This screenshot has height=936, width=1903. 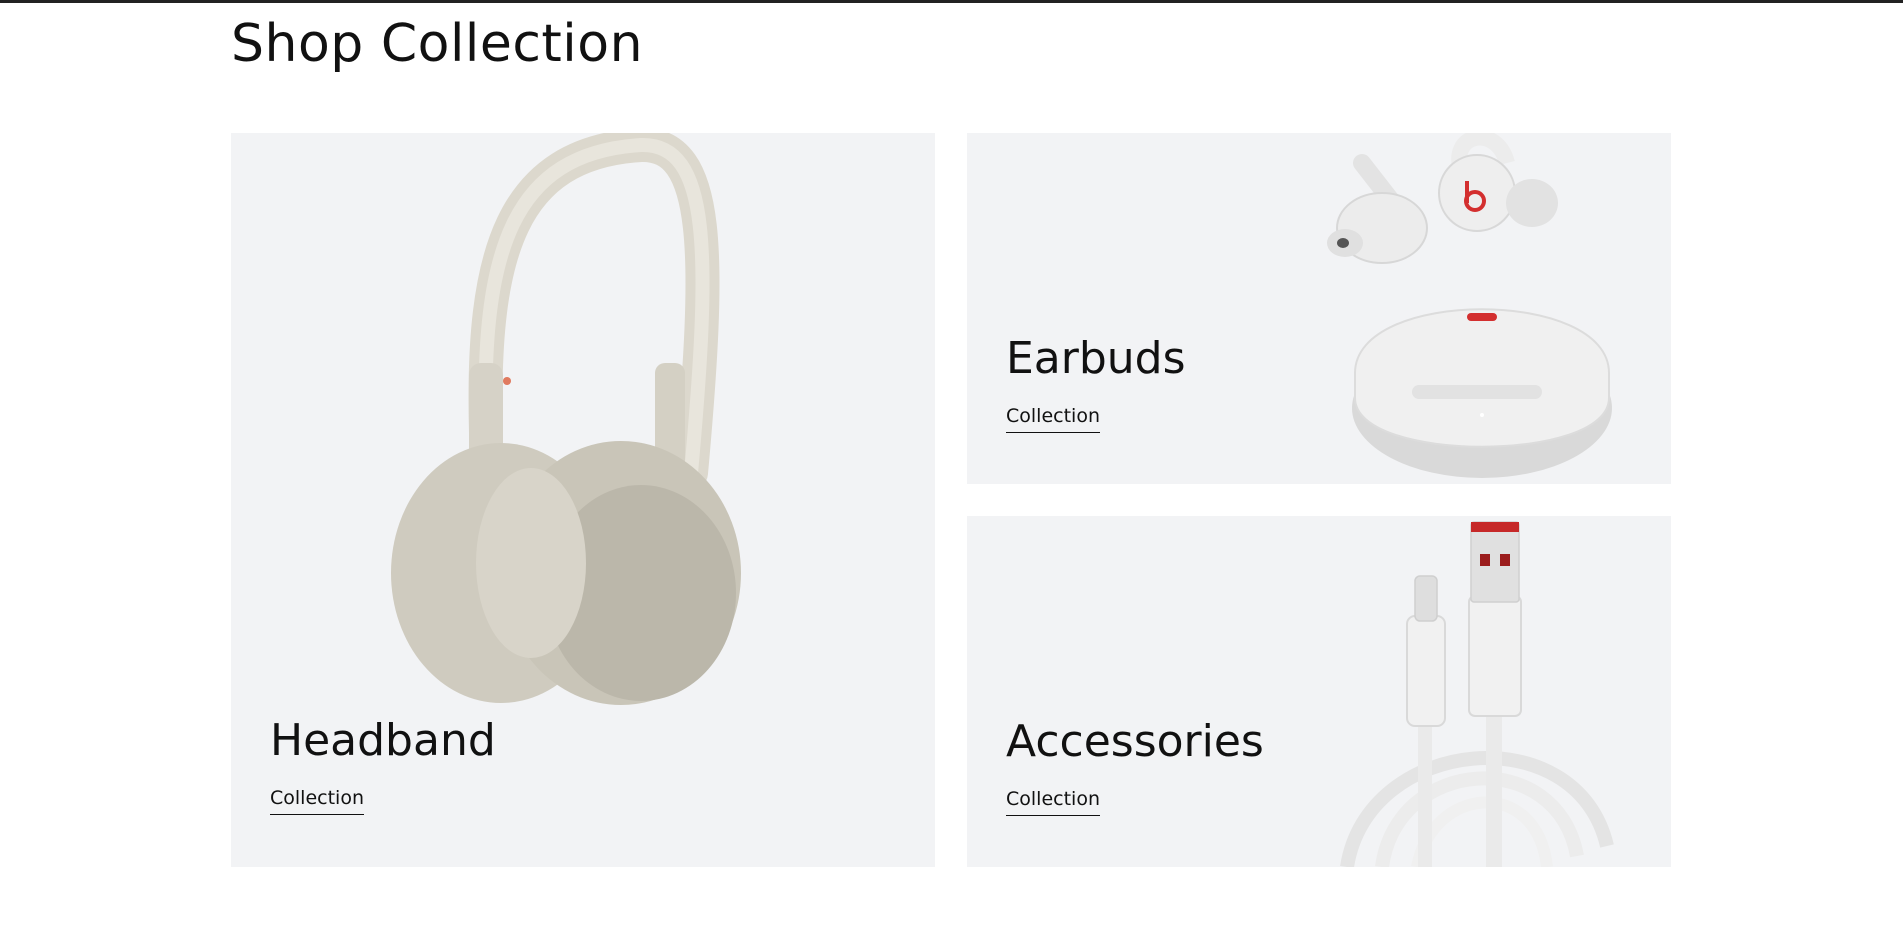 I want to click on page-title: Shop Collection, so click(x=437, y=44).